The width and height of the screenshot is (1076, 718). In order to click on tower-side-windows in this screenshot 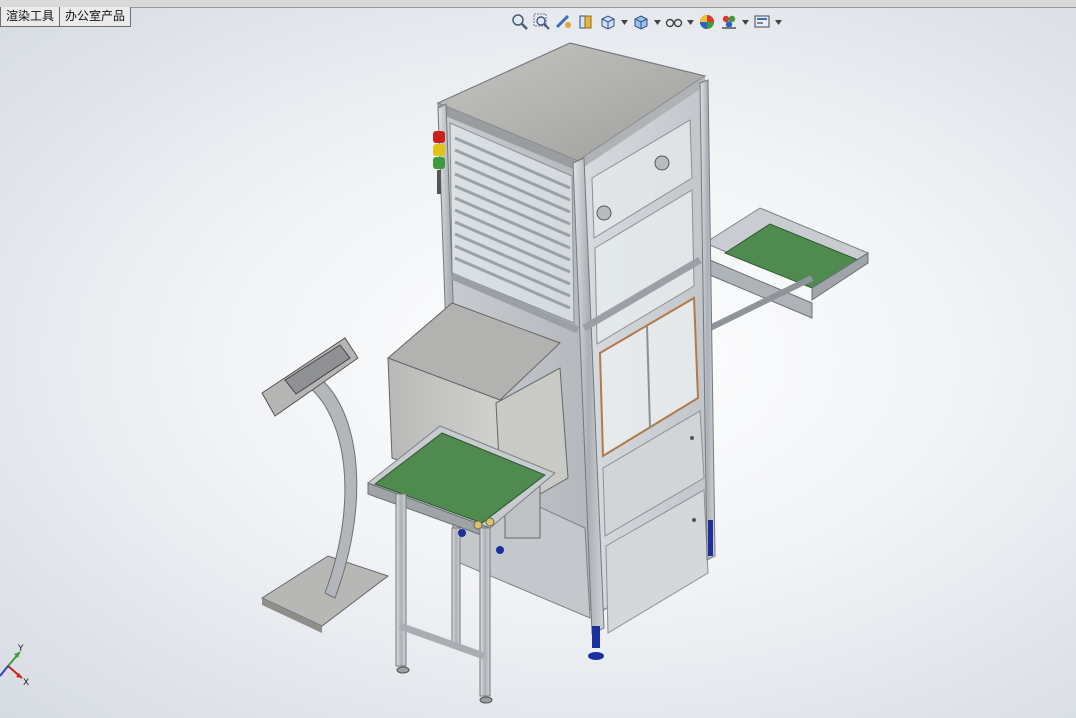, I will do `click(650, 376)`.